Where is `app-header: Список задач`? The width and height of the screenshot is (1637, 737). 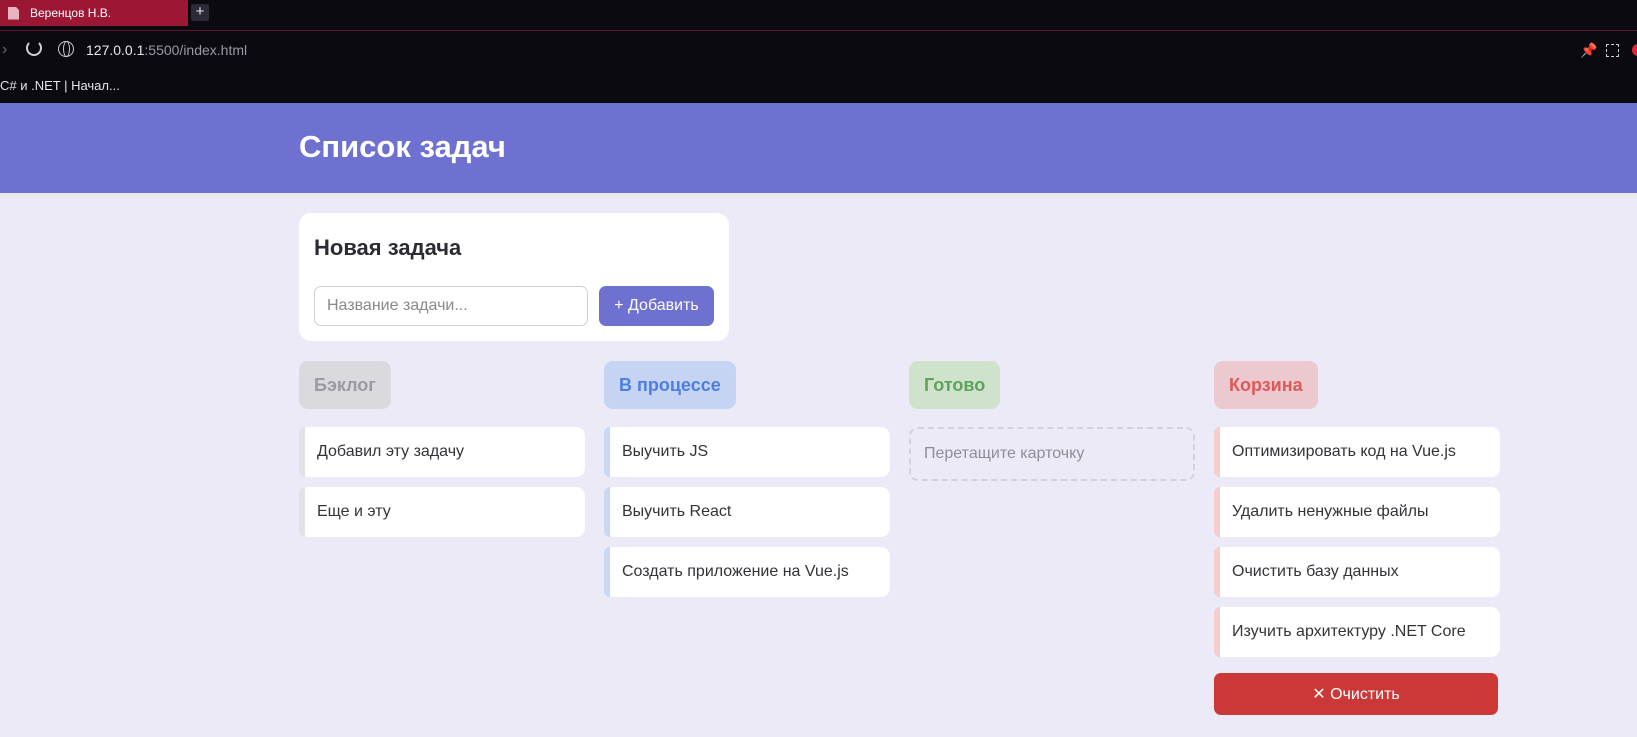 app-header: Список задач is located at coordinates (818, 148).